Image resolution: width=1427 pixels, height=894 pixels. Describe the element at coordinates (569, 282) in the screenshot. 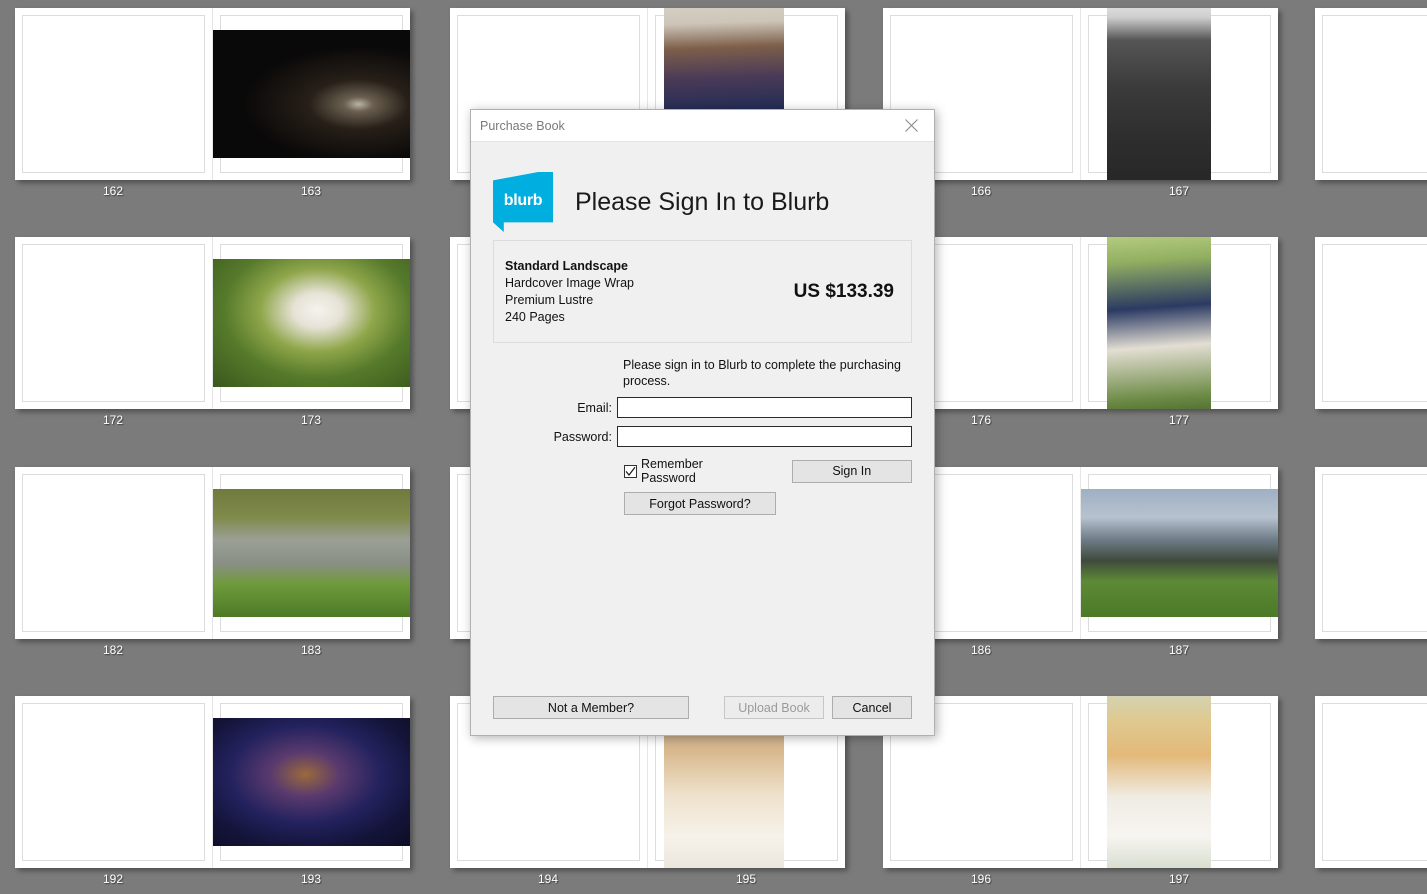

I see `product-cover: Hardcover Image Wrap` at that location.